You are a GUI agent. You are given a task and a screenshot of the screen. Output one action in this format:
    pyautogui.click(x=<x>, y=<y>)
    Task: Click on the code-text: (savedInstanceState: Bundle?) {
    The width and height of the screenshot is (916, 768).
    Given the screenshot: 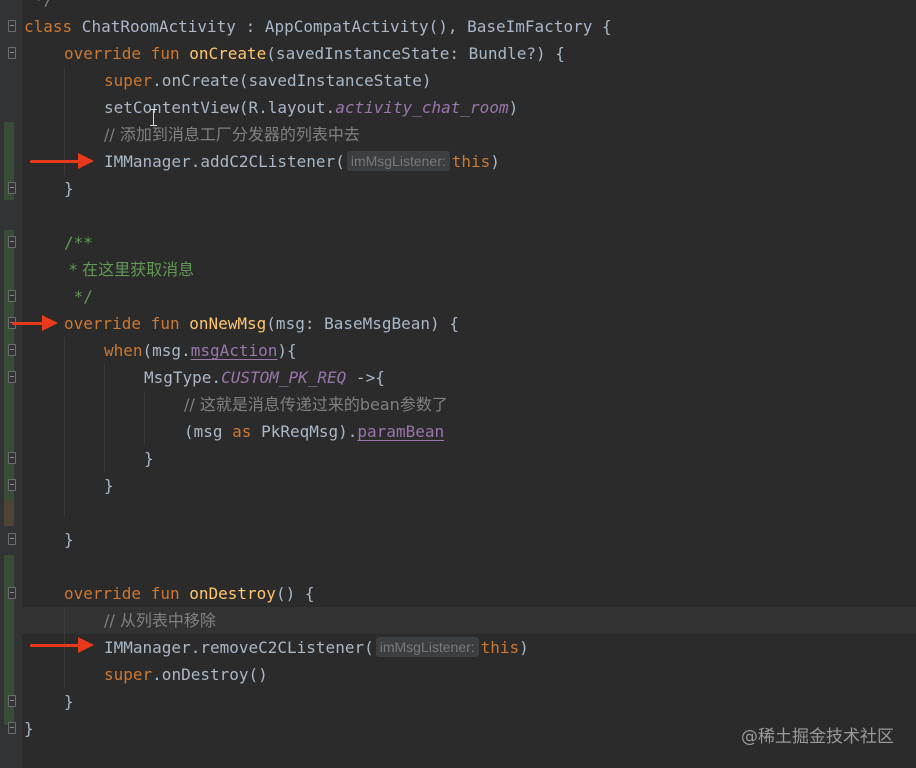 What is the action you would take?
    pyautogui.click(x=415, y=53)
    